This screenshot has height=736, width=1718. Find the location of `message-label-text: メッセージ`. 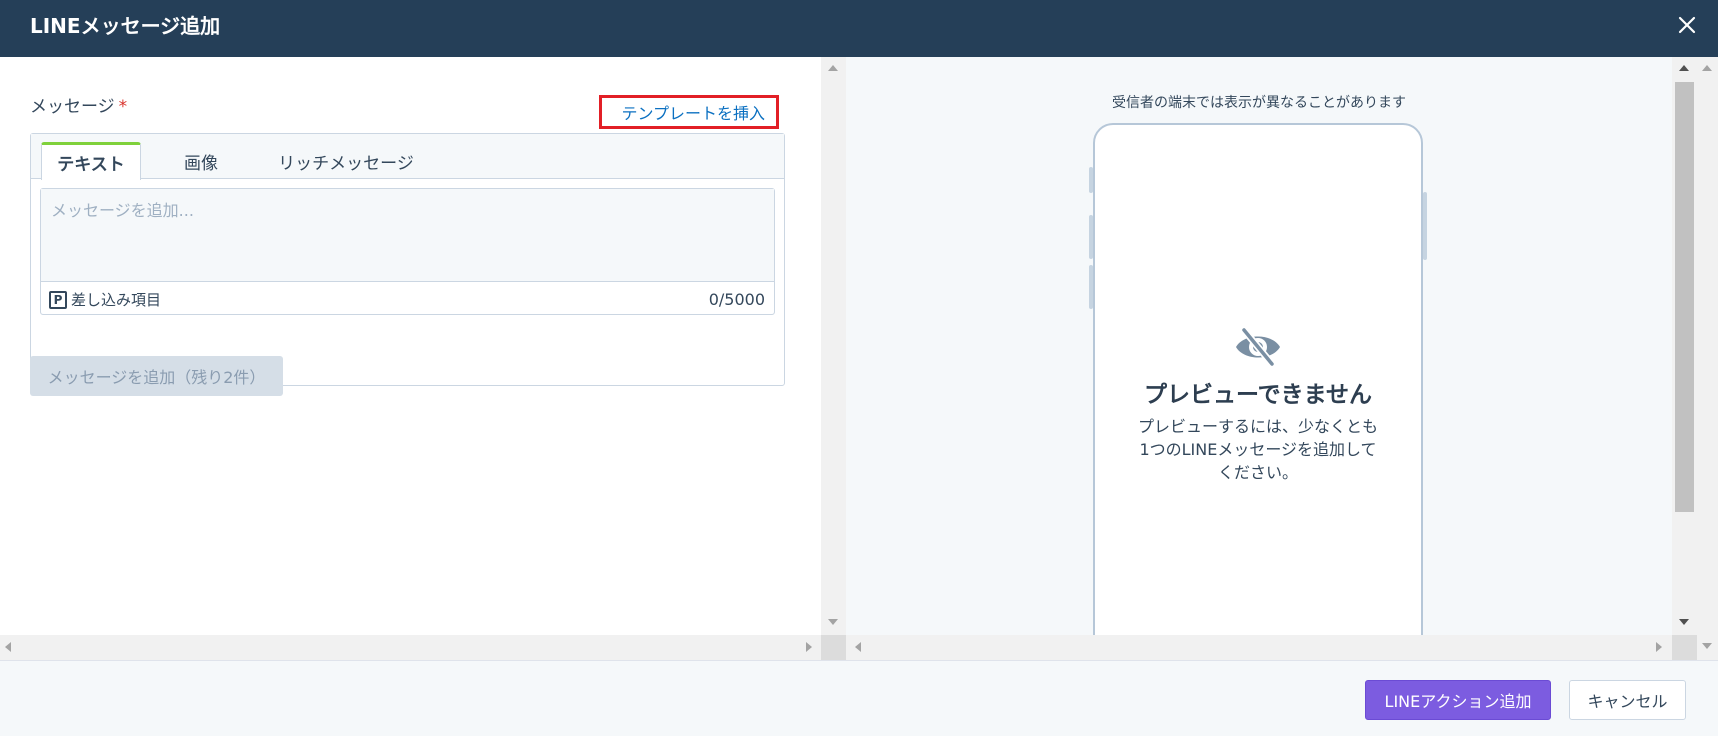

message-label-text: メッセージ is located at coordinates (72, 107).